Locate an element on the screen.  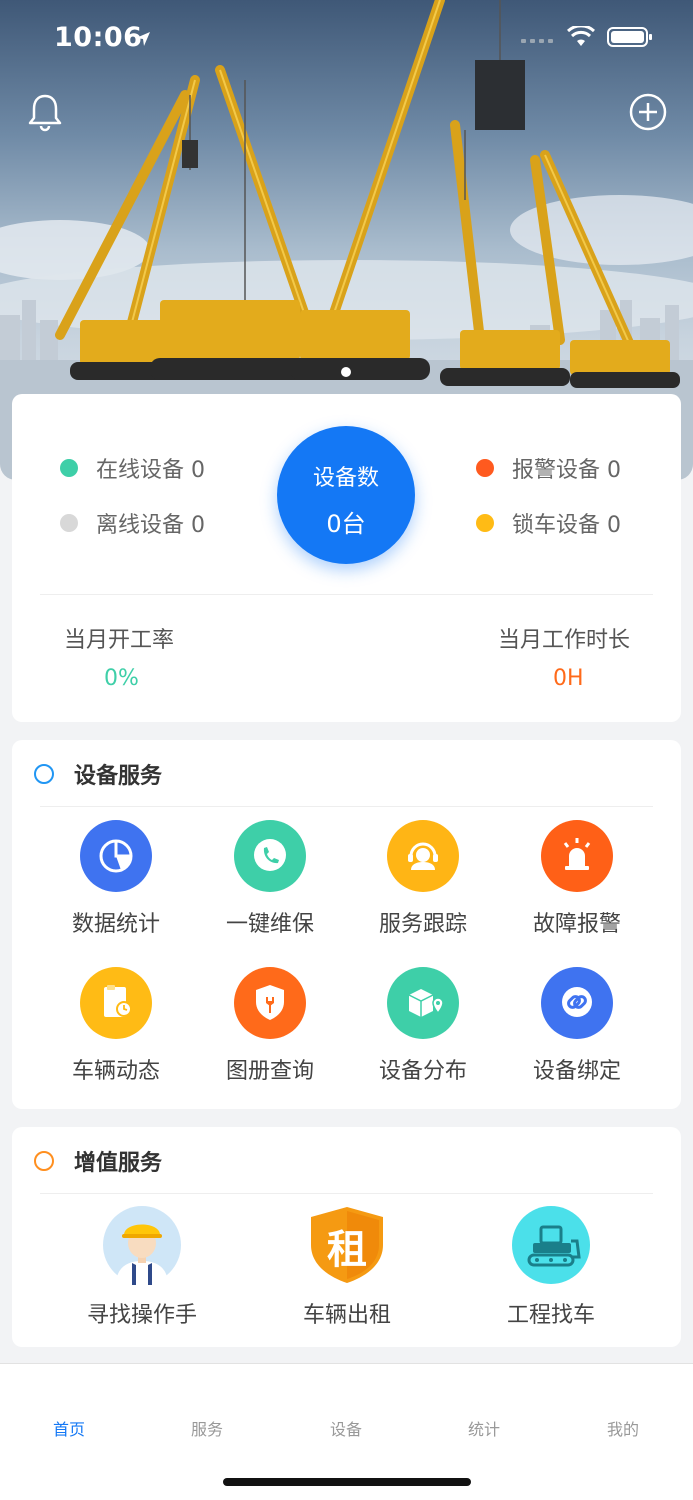
device-count-label: 设备数 is located at coordinates (345, 478).